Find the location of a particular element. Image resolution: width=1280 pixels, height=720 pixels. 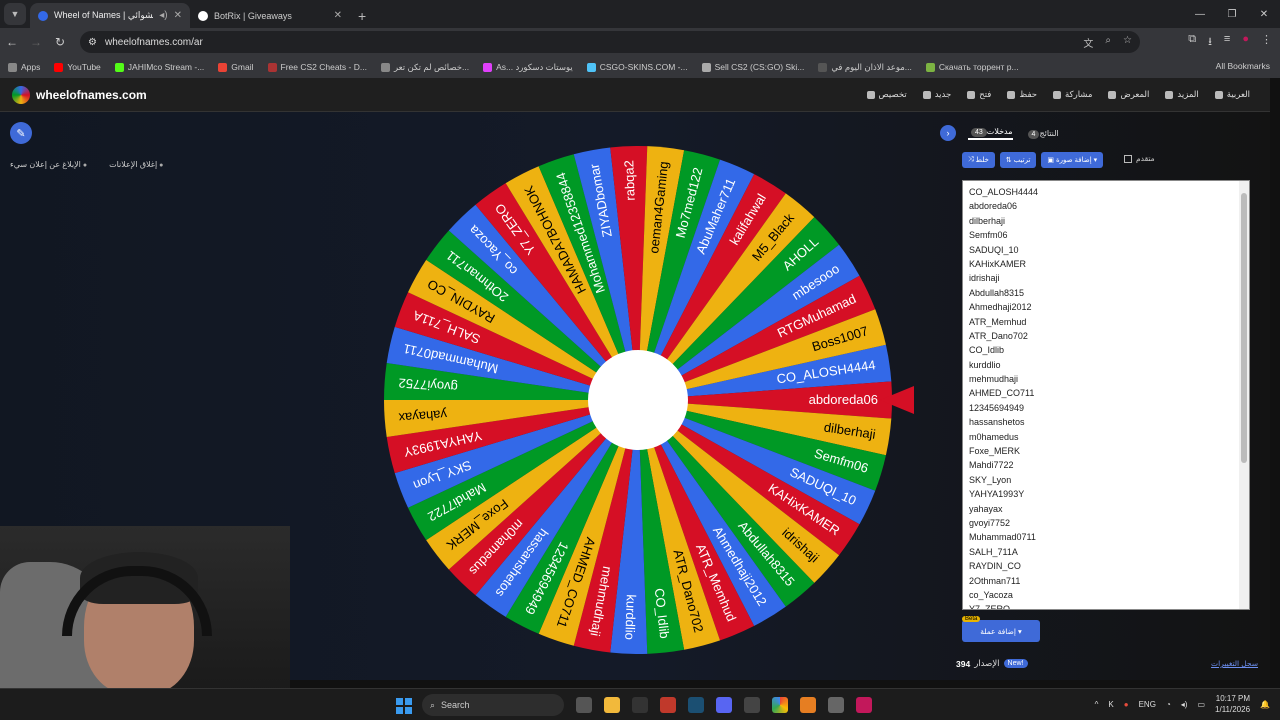

entry-item: gvoyi7752 is located at coordinates (1109, 523).